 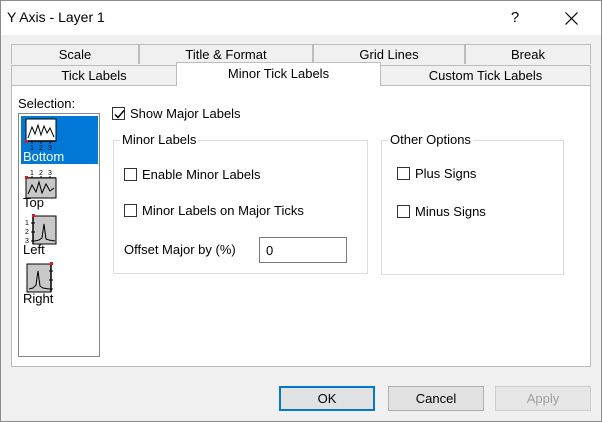 I want to click on close-icon, so click(x=571, y=18).